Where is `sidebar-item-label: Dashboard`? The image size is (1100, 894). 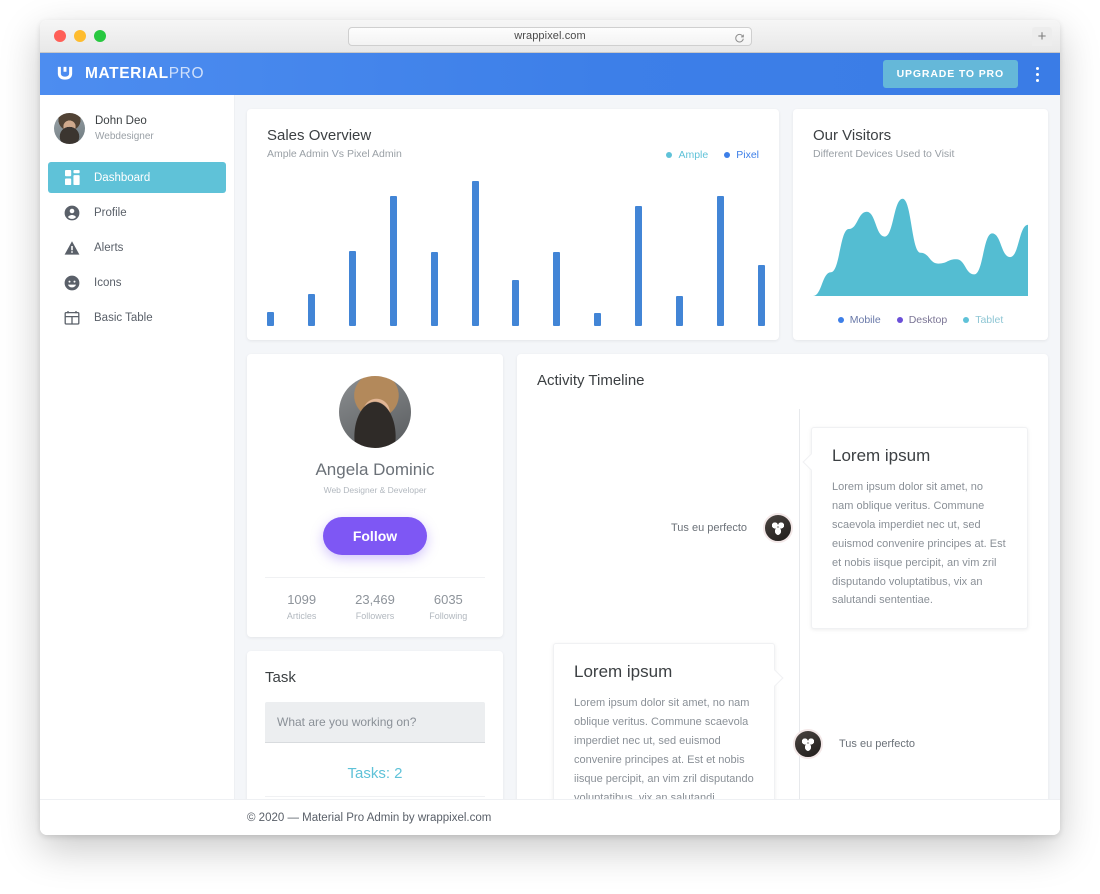 sidebar-item-label: Dashboard is located at coordinates (122, 177).